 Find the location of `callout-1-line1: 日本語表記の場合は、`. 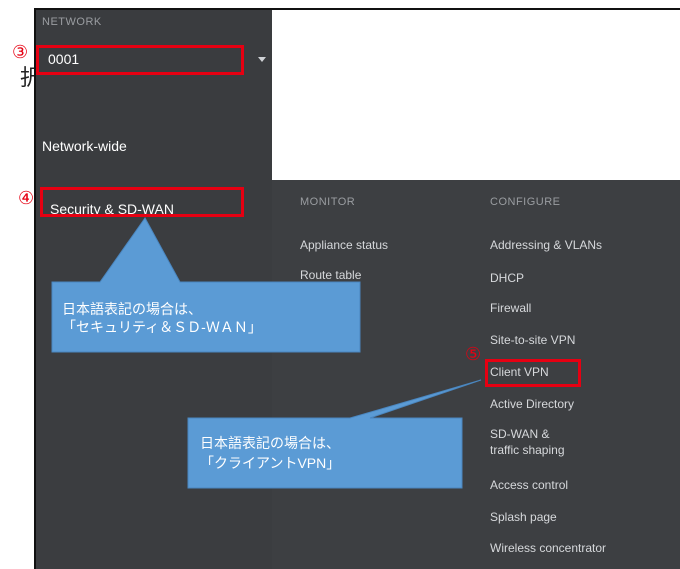

callout-1-line1: 日本語表記の場合は、 is located at coordinates (132, 309).